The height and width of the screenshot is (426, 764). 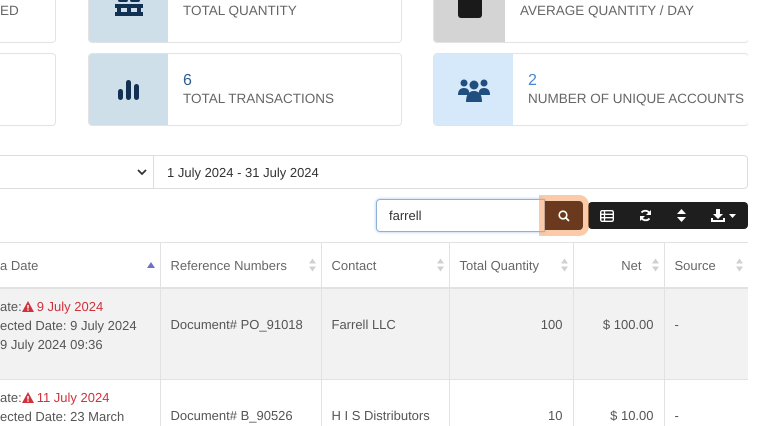 I want to click on box-icon, so click(x=470, y=9).